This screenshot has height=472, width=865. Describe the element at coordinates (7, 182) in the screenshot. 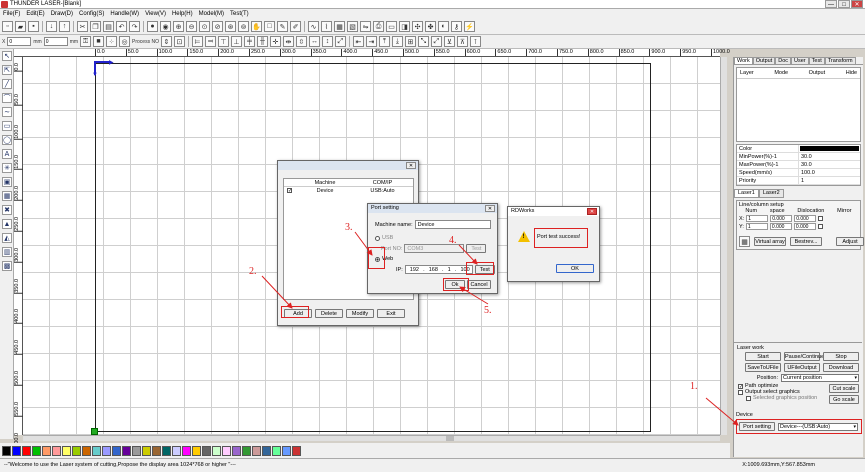

I see `image-tool-icon: ▣` at that location.